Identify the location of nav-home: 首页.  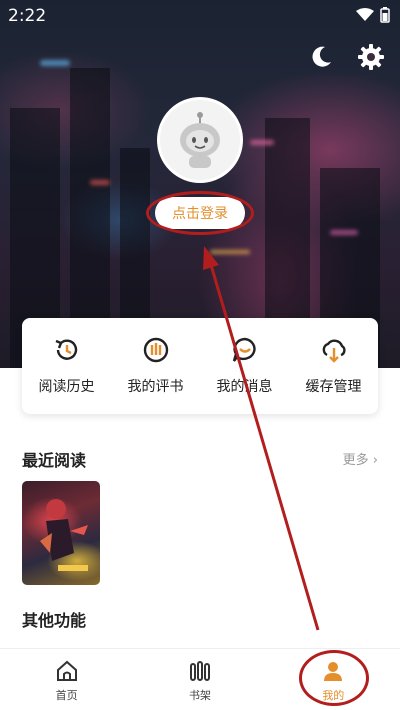
(66, 679).